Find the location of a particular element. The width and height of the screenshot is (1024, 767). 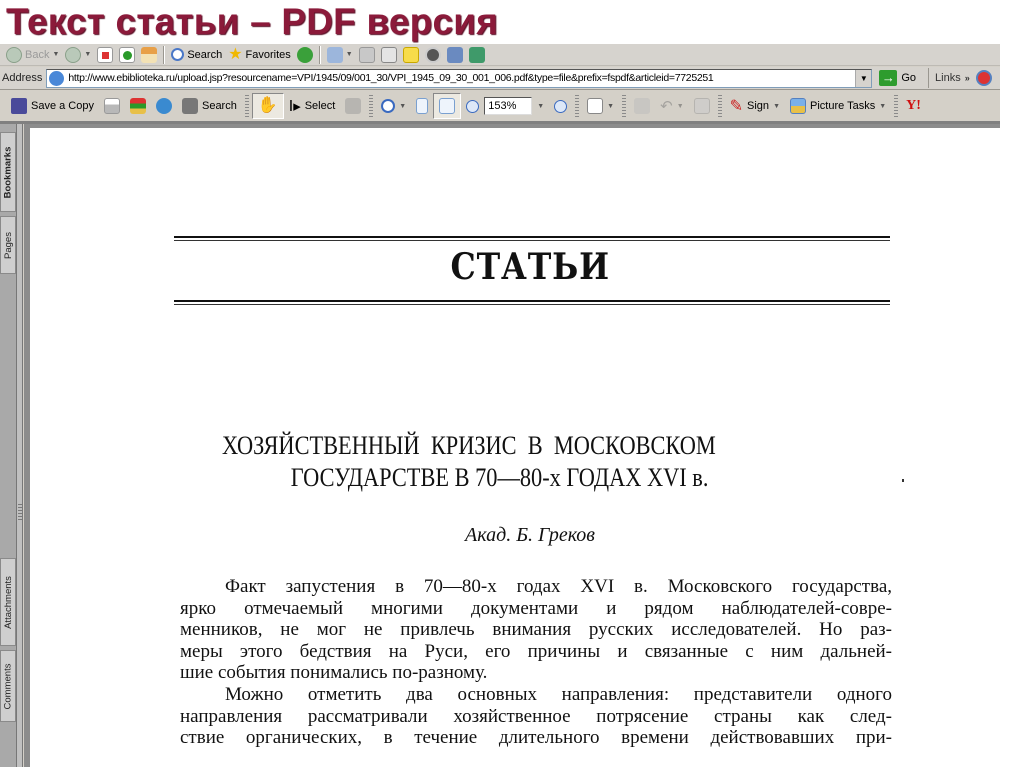

messenger-icon is located at coordinates (454, 54).